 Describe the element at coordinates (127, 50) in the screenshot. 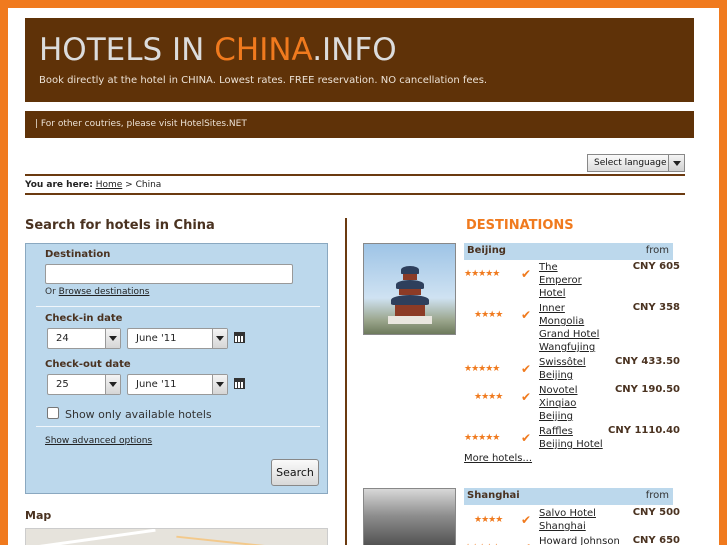

I see `site-title-part1: HOTELS IN` at that location.